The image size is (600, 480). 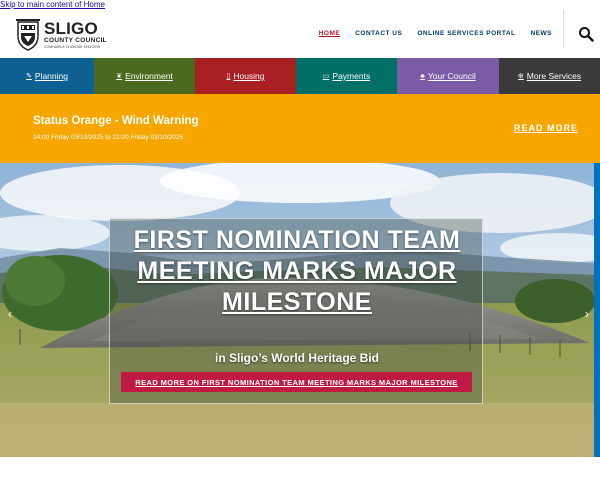 What do you see at coordinates (119, 76) in the screenshot?
I see `leaf-icon: ❦` at bounding box center [119, 76].